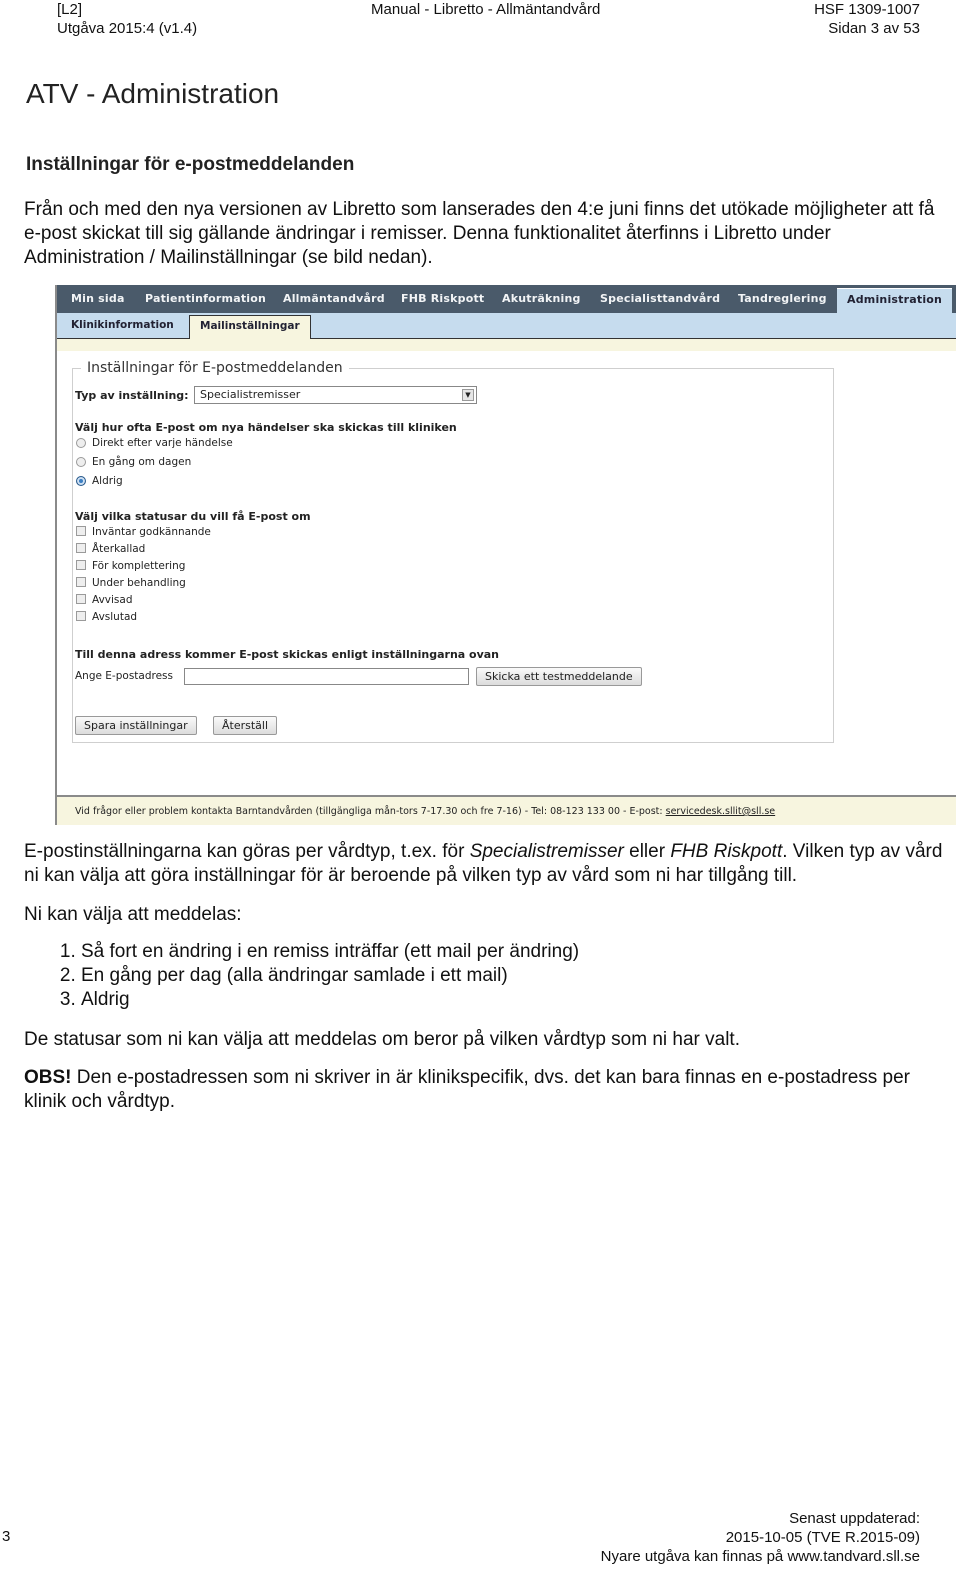  Describe the element at coordinates (136, 725) in the screenshot. I see `save-settings-button: Spara inställningar` at that location.